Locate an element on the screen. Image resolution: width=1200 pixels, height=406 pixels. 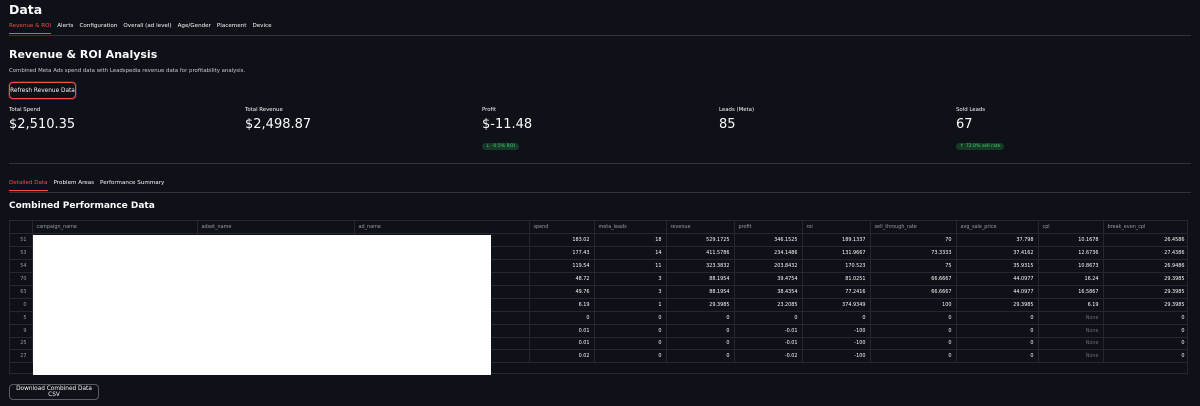
table-cell: 203.8432 is located at coordinates (768, 266).